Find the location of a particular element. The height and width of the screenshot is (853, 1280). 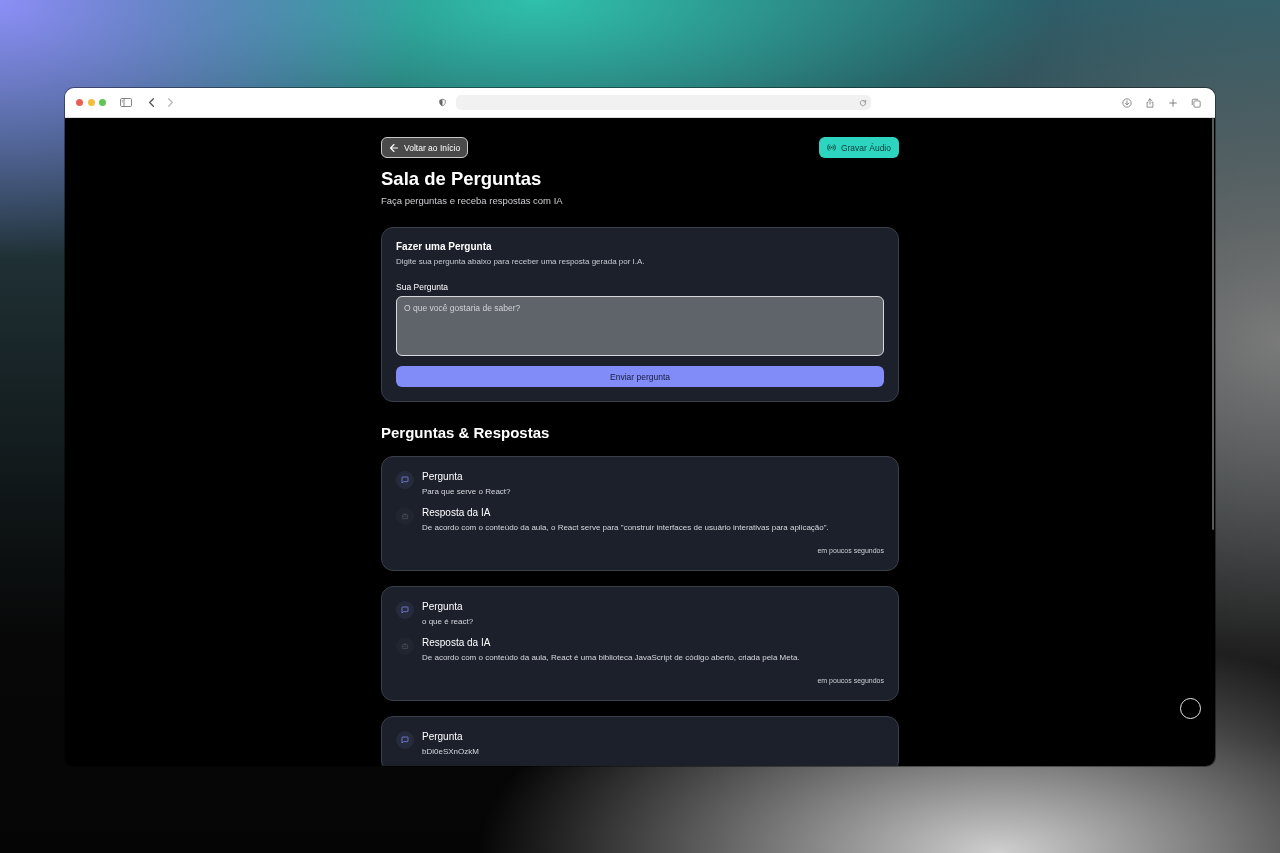

page-subtitle: Faça perguntas e receba respostas com IA is located at coordinates (472, 201).